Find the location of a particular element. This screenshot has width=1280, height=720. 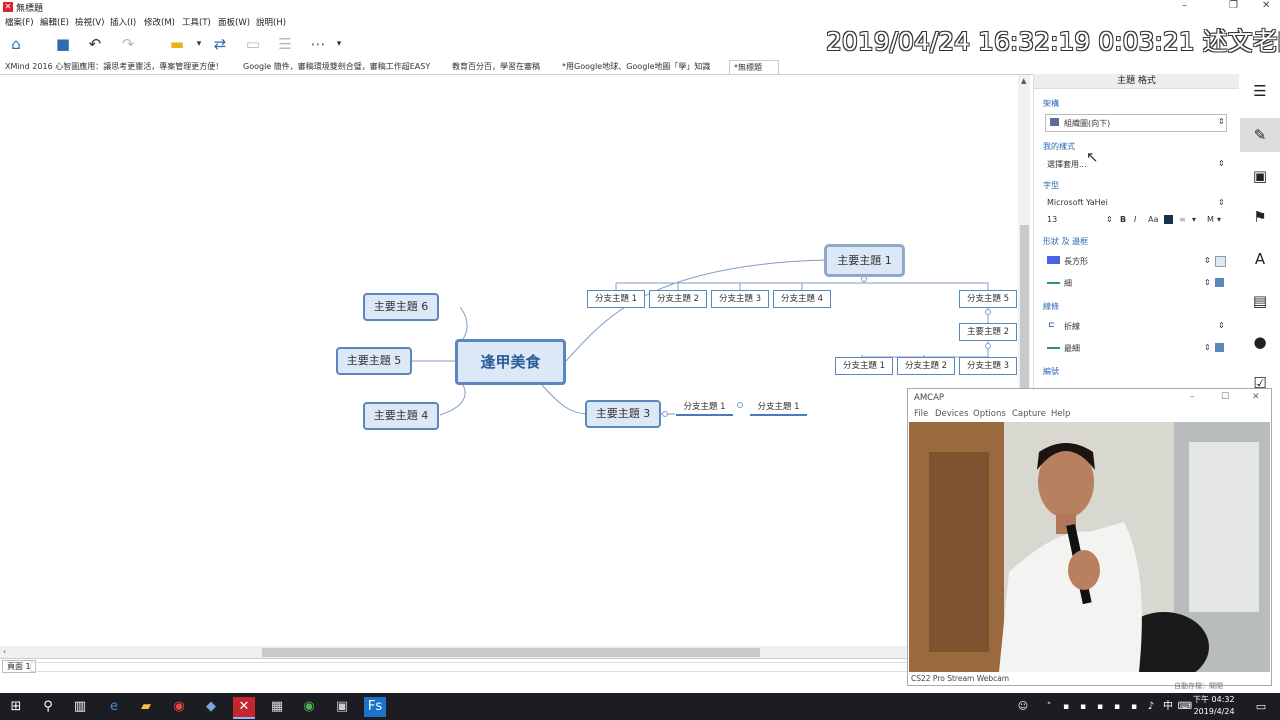

italic-button: I is located at coordinates (1135, 219).